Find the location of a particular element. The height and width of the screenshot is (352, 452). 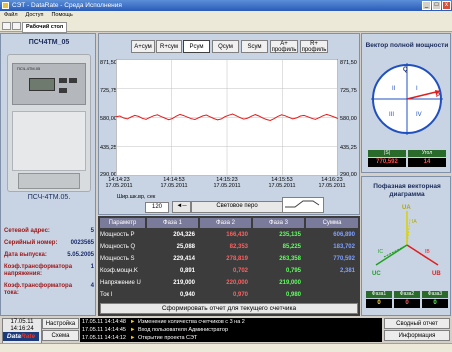

close-button: x is located at coordinates (446, 5).